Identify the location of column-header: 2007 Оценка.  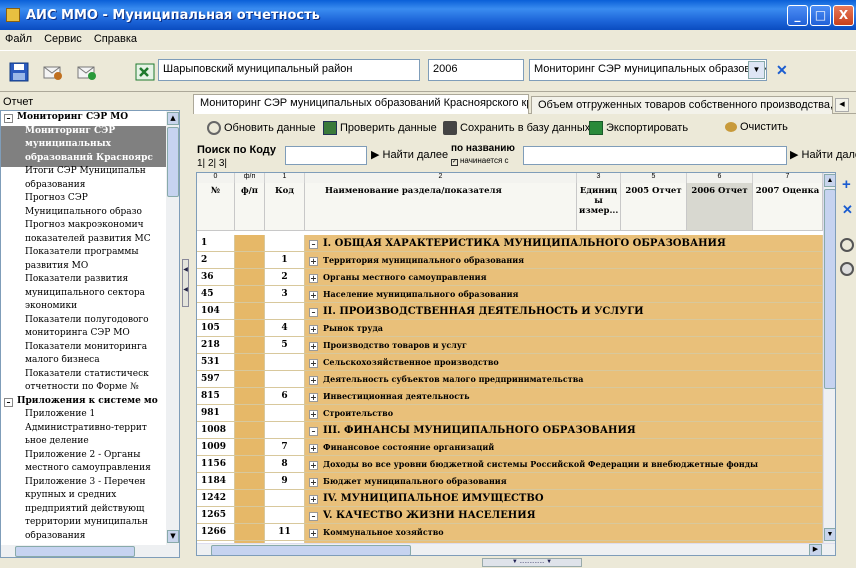
(788, 207).